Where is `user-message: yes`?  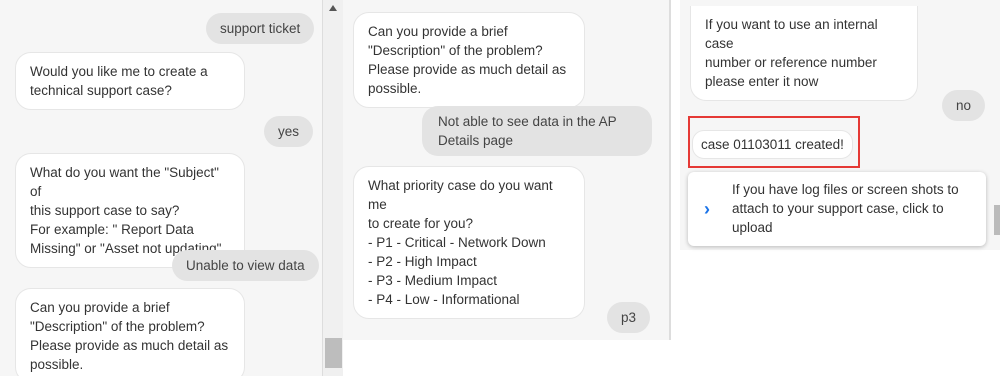
user-message: yes is located at coordinates (289, 131).